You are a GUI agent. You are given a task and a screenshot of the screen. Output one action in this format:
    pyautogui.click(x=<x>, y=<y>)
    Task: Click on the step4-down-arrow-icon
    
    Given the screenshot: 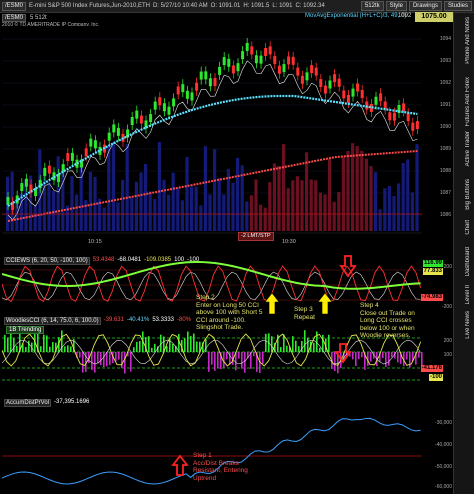 What is the action you would take?
    pyautogui.click(x=348, y=266)
    